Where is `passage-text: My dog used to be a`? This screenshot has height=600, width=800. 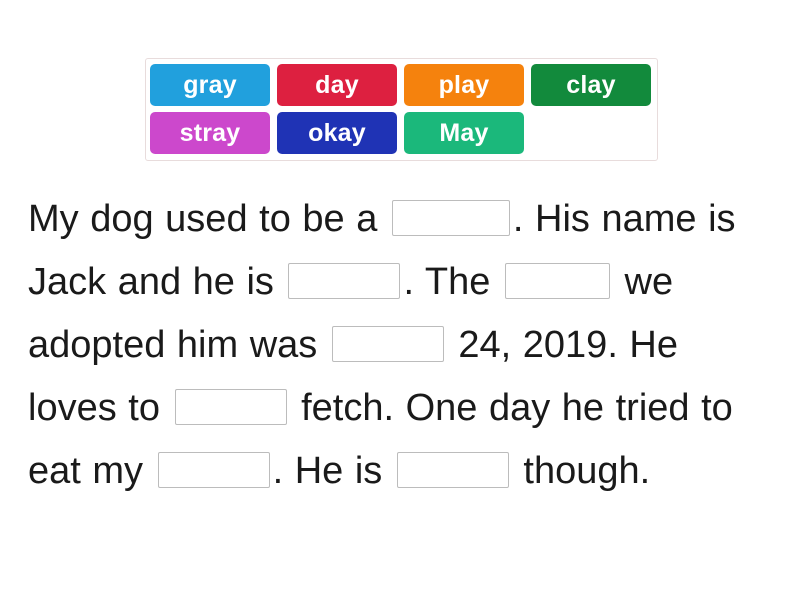
passage-text: My dog used to be a is located at coordinates (208, 219).